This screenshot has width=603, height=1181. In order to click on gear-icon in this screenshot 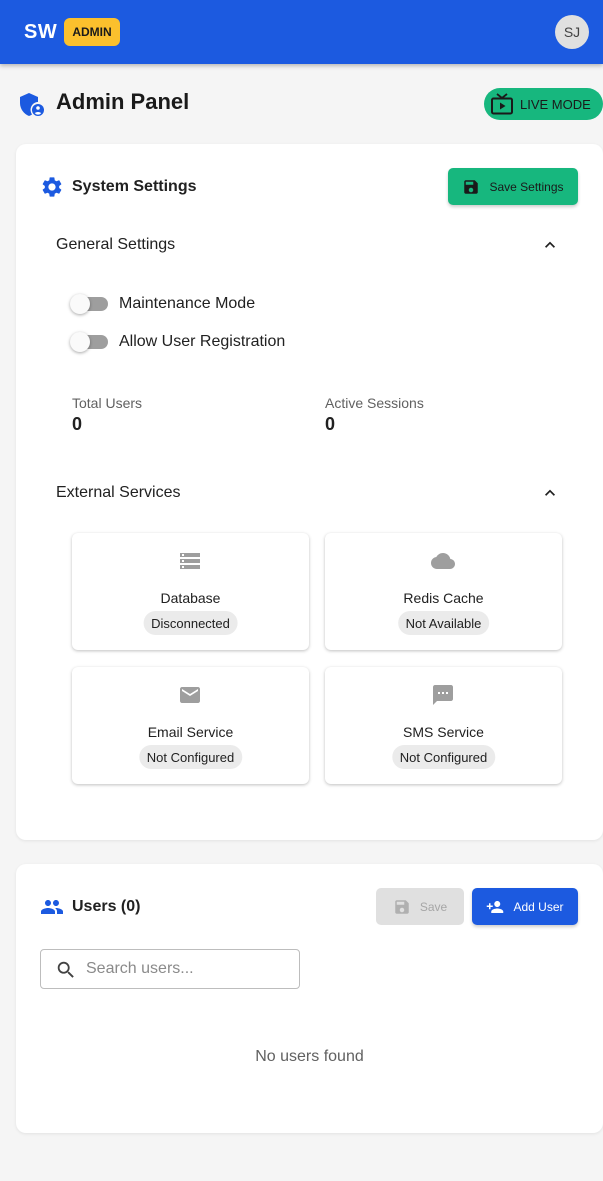, I will do `click(52, 187)`.